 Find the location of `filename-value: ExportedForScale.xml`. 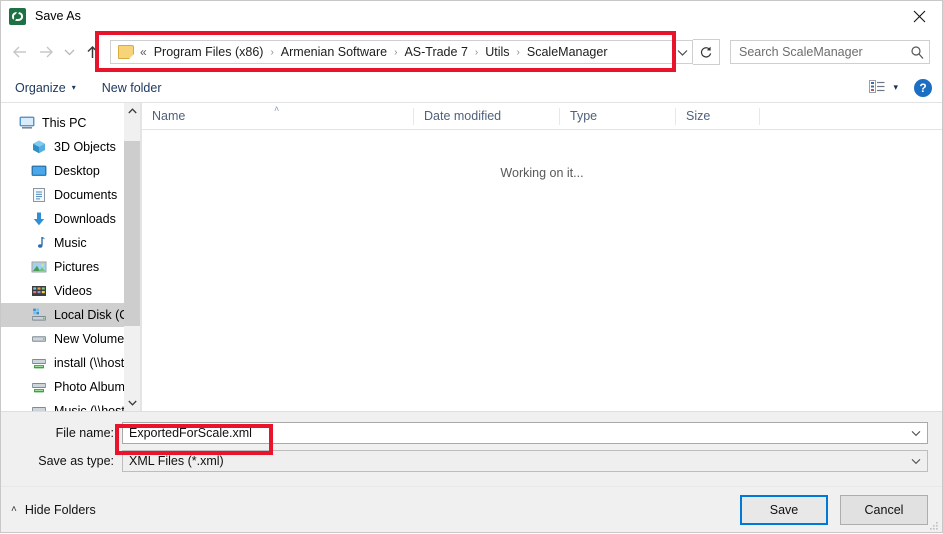

filename-value: ExportedForScale.xml is located at coordinates (190, 433).